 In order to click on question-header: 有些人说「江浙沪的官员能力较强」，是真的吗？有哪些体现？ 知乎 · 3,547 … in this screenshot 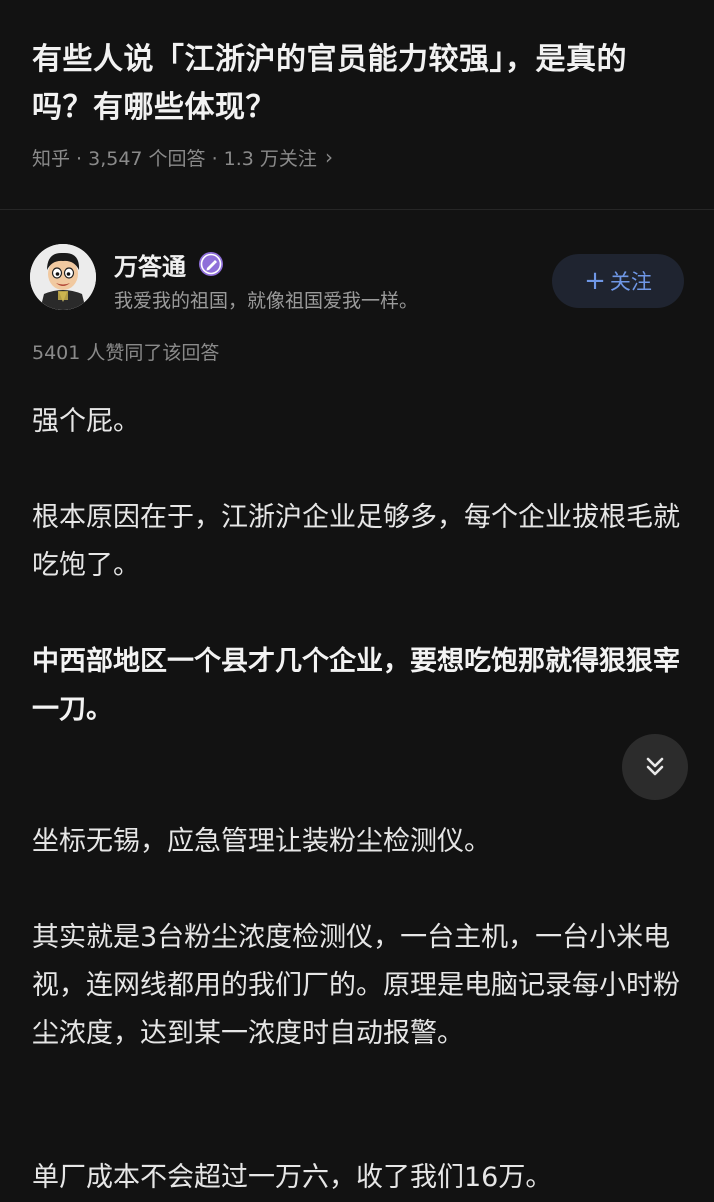, I will do `click(357, 86)`.